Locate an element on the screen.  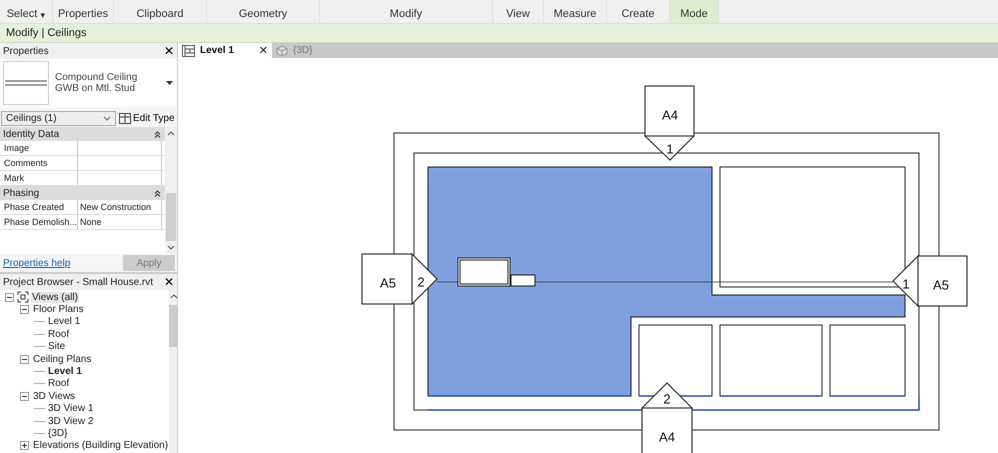
tree-item: Views (all) is located at coordinates (55, 297).